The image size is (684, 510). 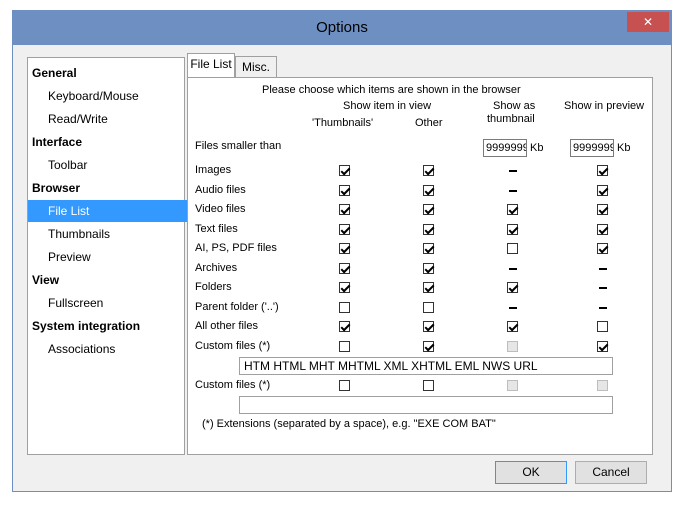 I want to click on row-label: Video files, so click(x=220, y=209).